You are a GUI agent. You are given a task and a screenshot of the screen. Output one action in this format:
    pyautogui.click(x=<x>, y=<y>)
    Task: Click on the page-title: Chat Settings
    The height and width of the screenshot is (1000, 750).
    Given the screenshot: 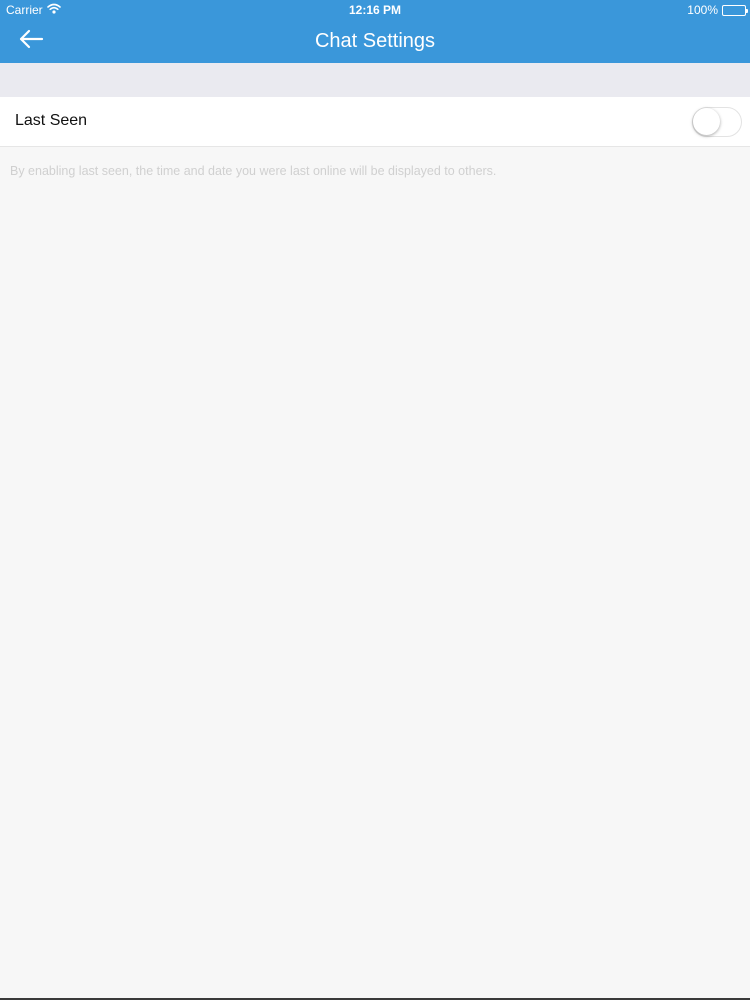 What is the action you would take?
    pyautogui.click(x=375, y=41)
    